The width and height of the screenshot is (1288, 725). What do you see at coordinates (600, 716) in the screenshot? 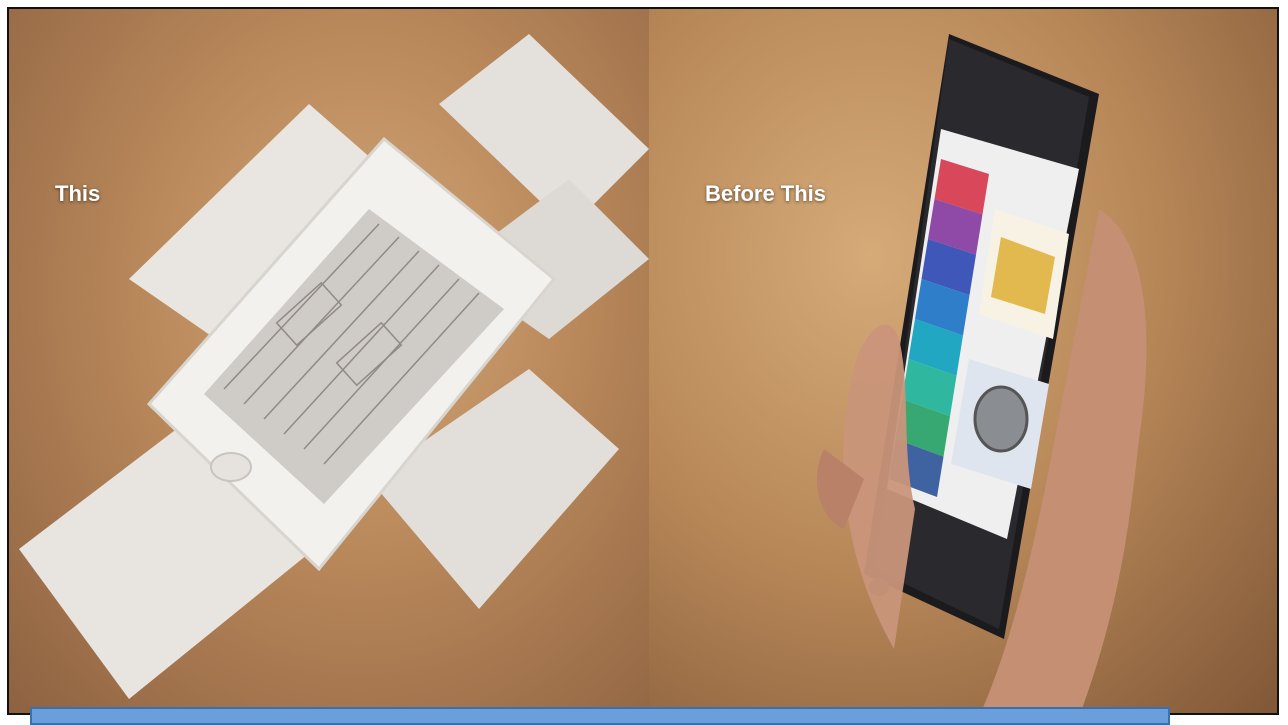
I see `bottom-bar` at bounding box center [600, 716].